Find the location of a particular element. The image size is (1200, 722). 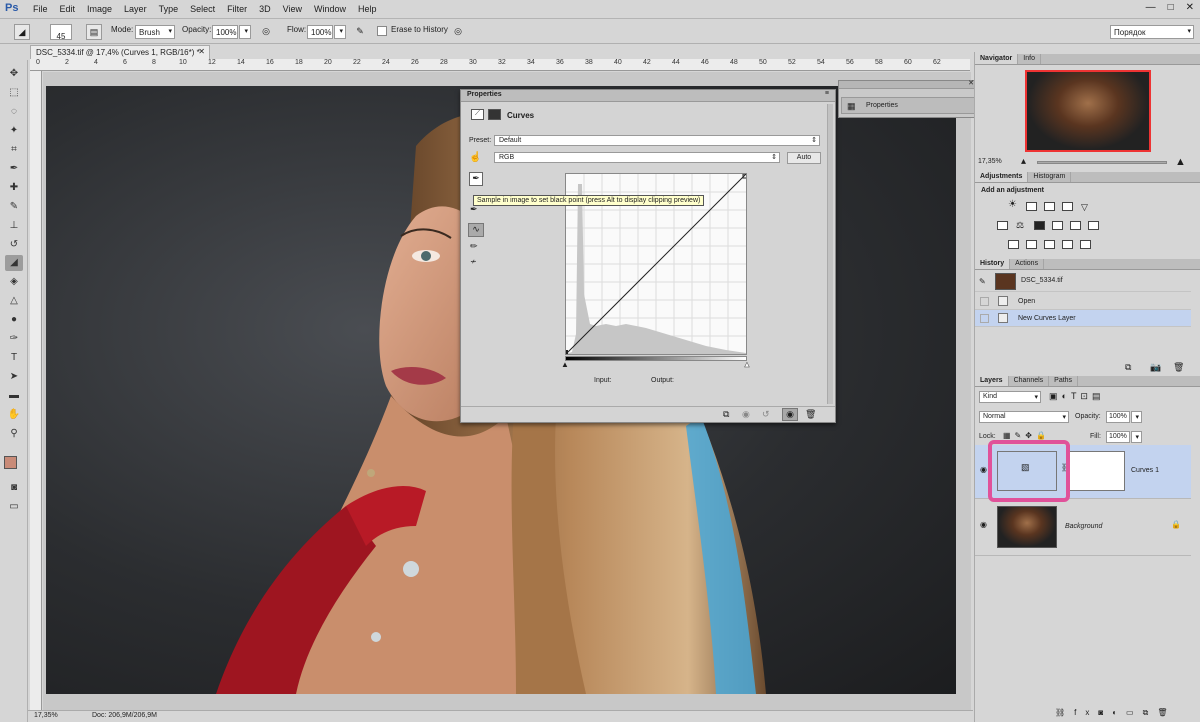

pressure-size-icon: ◎ is located at coordinates (458, 32).